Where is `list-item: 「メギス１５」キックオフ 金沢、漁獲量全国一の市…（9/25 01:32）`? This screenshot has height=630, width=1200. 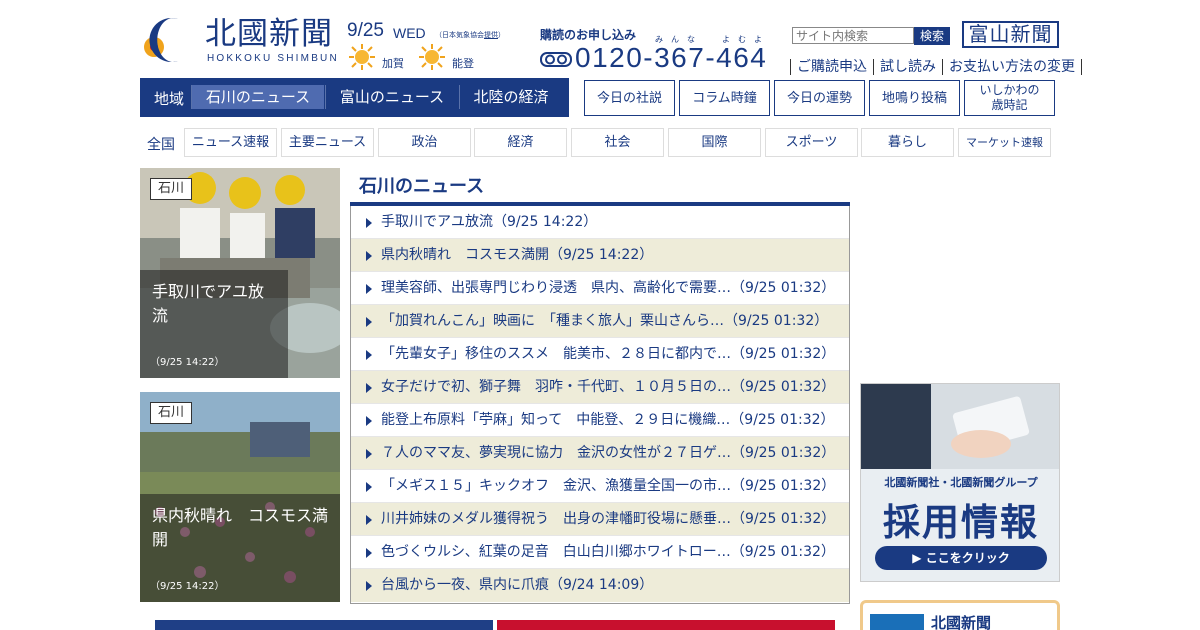 list-item: 「メギス１５」キックオフ 金沢、漁獲量全国一の市…（9/25 01:32） is located at coordinates (600, 486).